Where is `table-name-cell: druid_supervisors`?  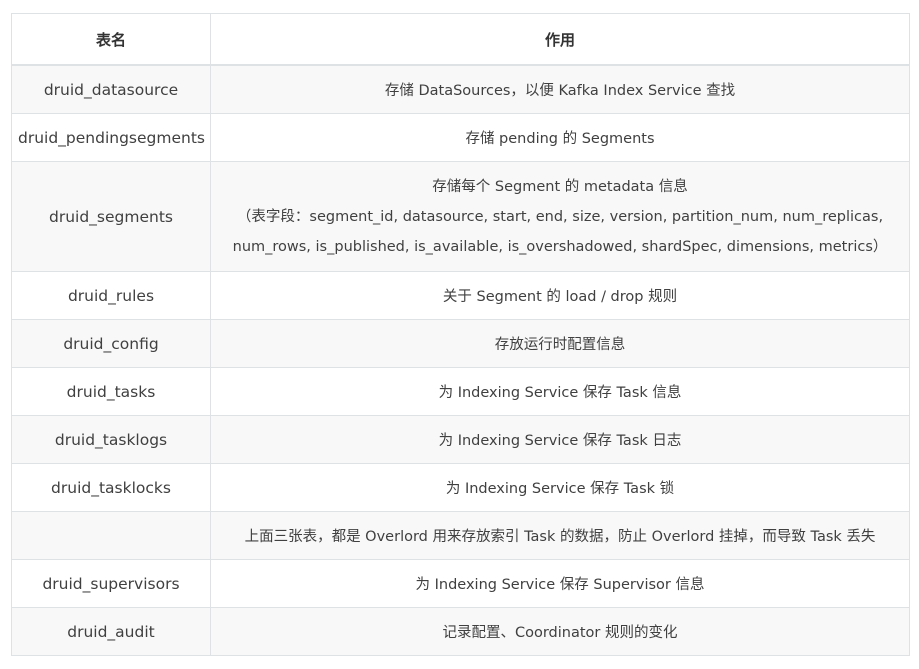 table-name-cell: druid_supervisors is located at coordinates (111, 583).